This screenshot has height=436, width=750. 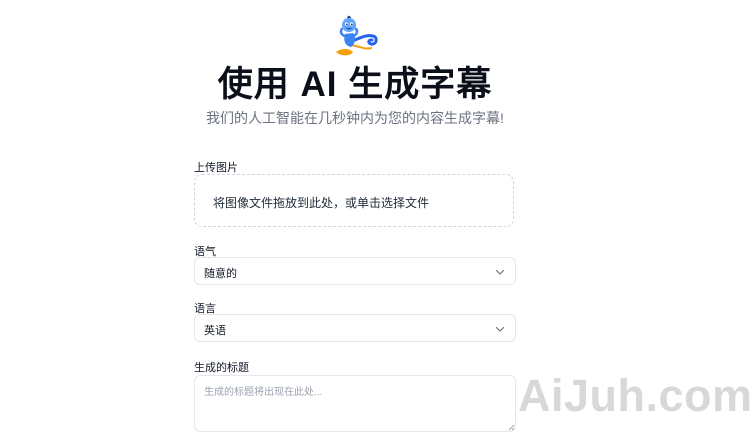 What do you see at coordinates (355, 403) in the screenshot?
I see `generated-caption-textarea` at bounding box center [355, 403].